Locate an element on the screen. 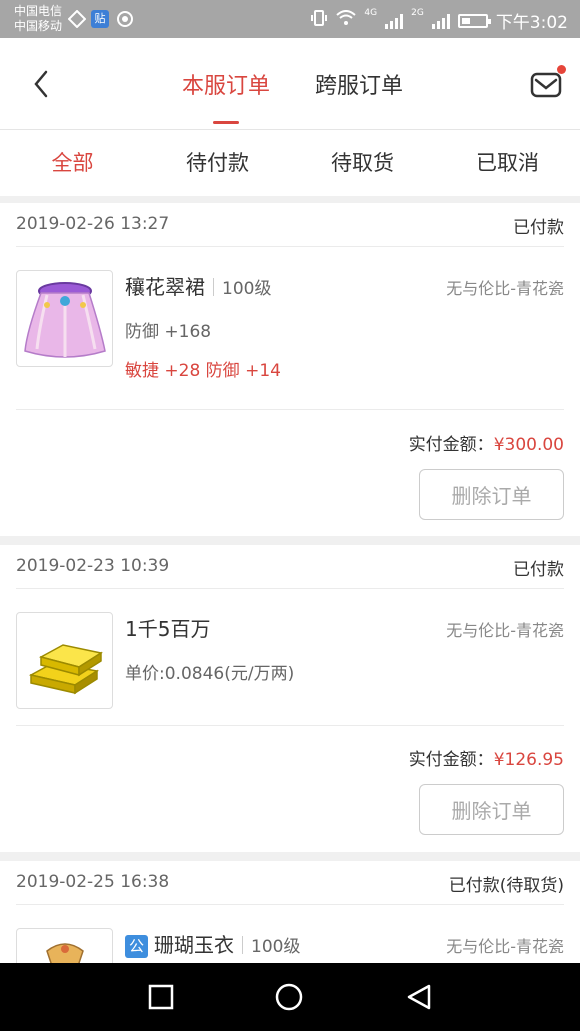 Image resolution: width=580 pixels, height=1031 pixels. base-attribute: 防御 +168 is located at coordinates (168, 332).